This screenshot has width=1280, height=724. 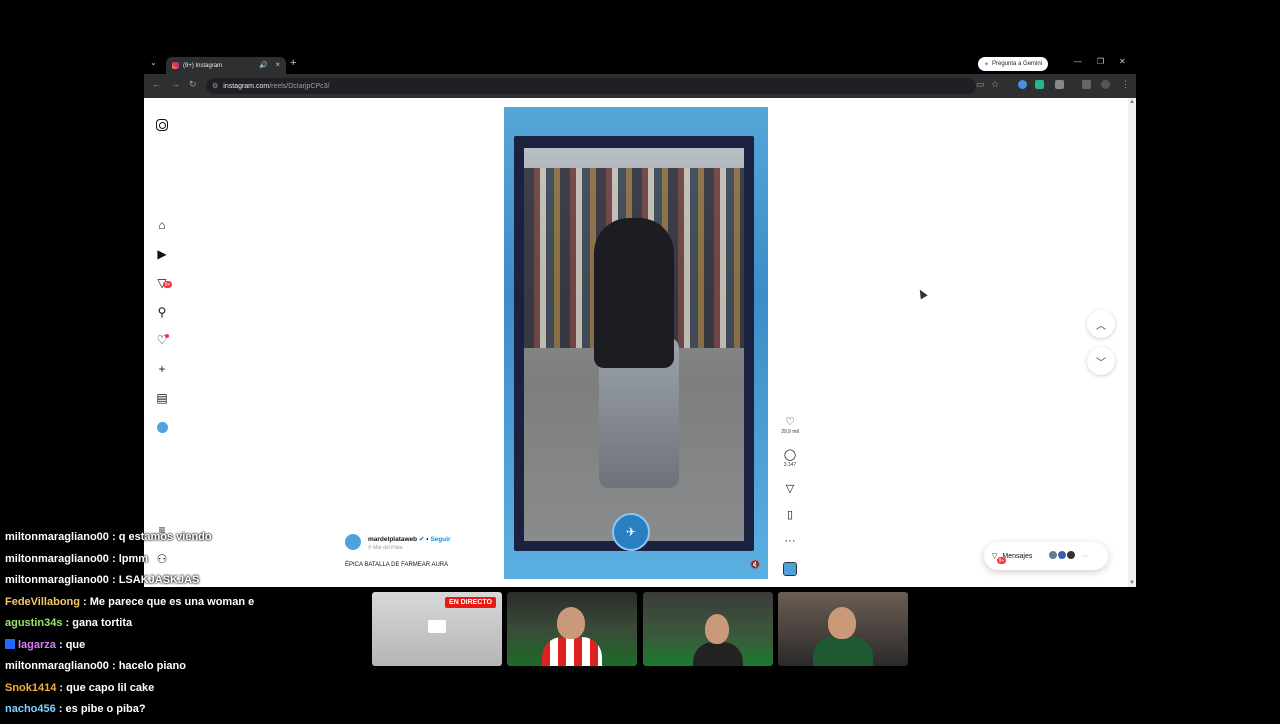 I want to click on messages-badge: 9+, so click(x=1001, y=560).